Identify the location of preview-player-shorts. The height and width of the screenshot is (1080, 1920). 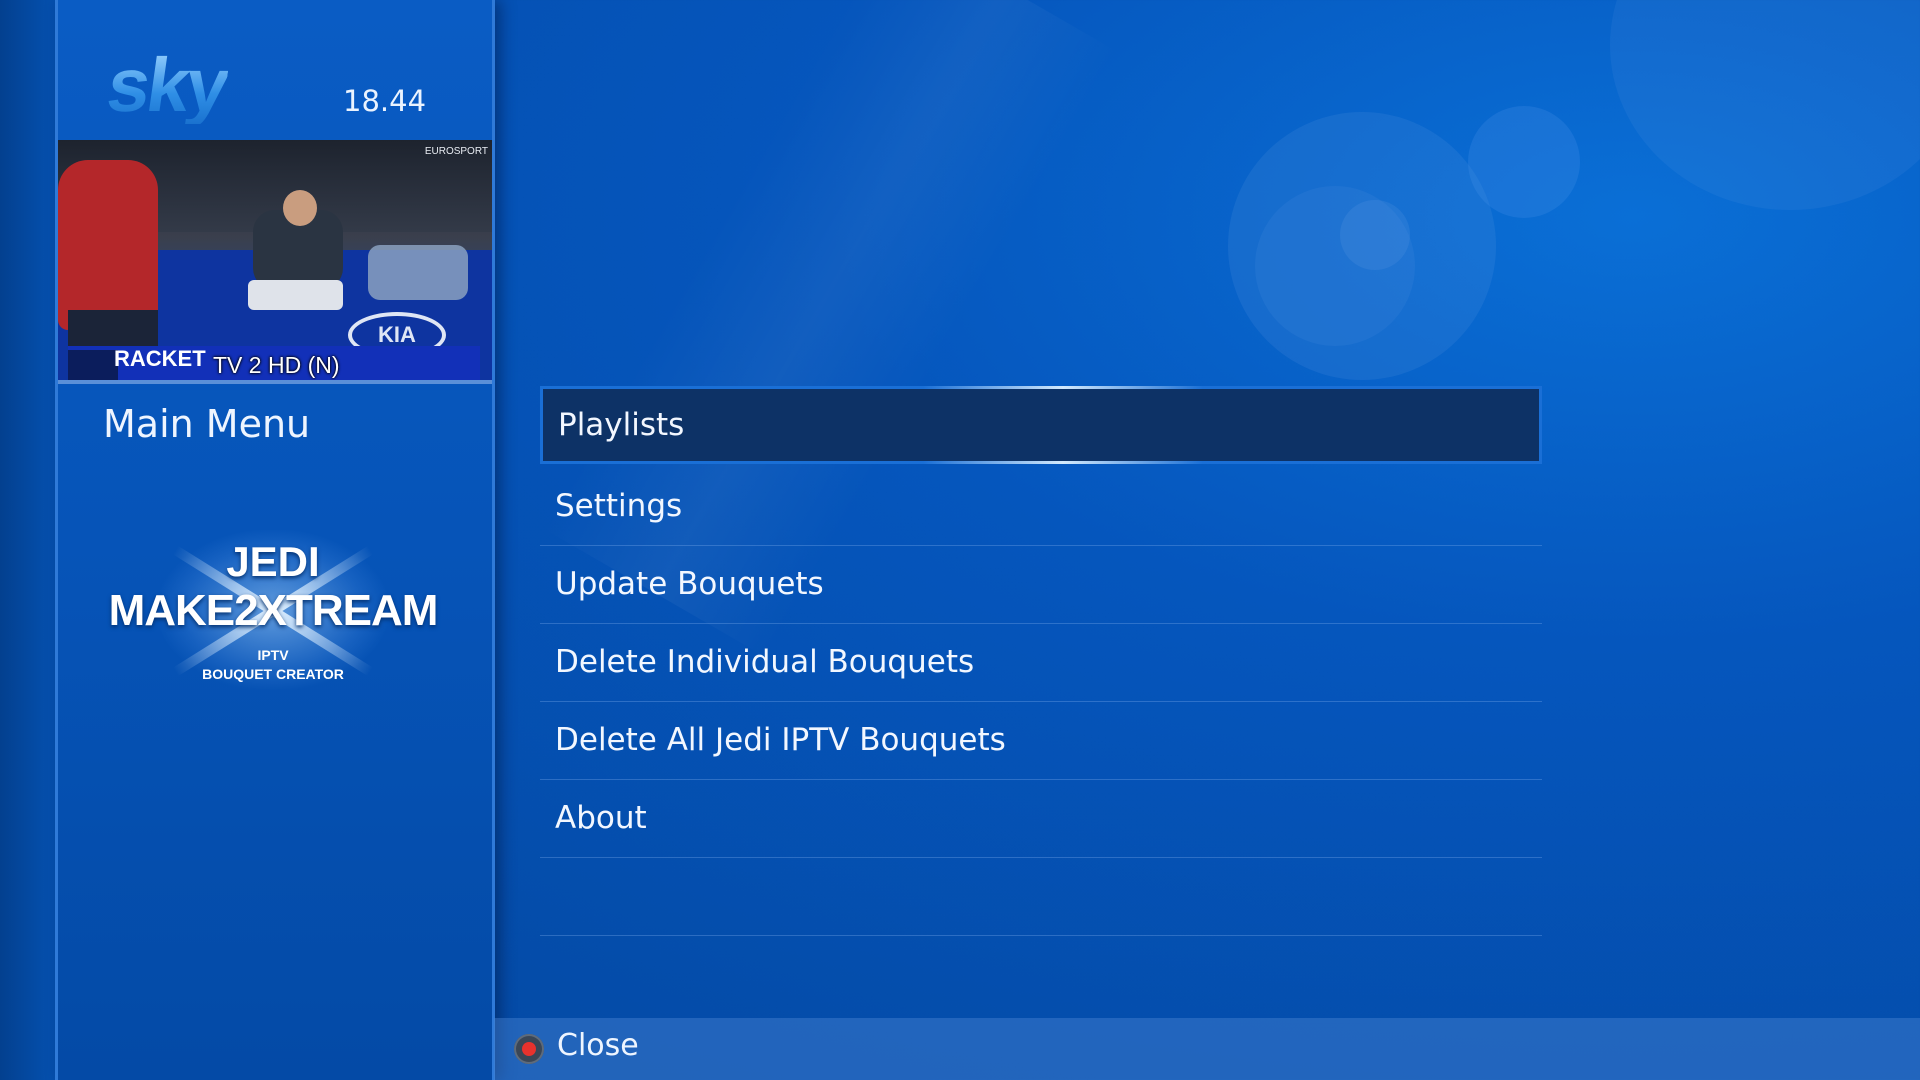
(295, 295).